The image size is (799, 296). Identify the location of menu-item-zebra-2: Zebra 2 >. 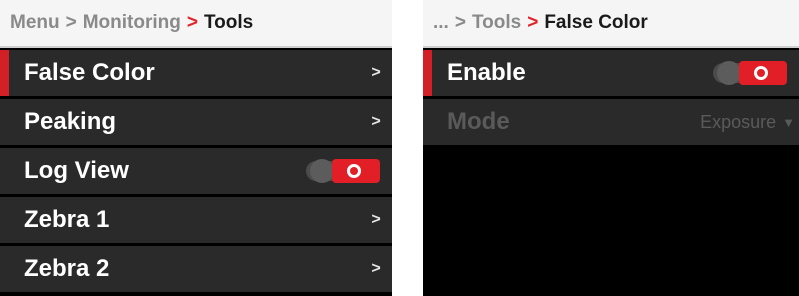
(196, 269).